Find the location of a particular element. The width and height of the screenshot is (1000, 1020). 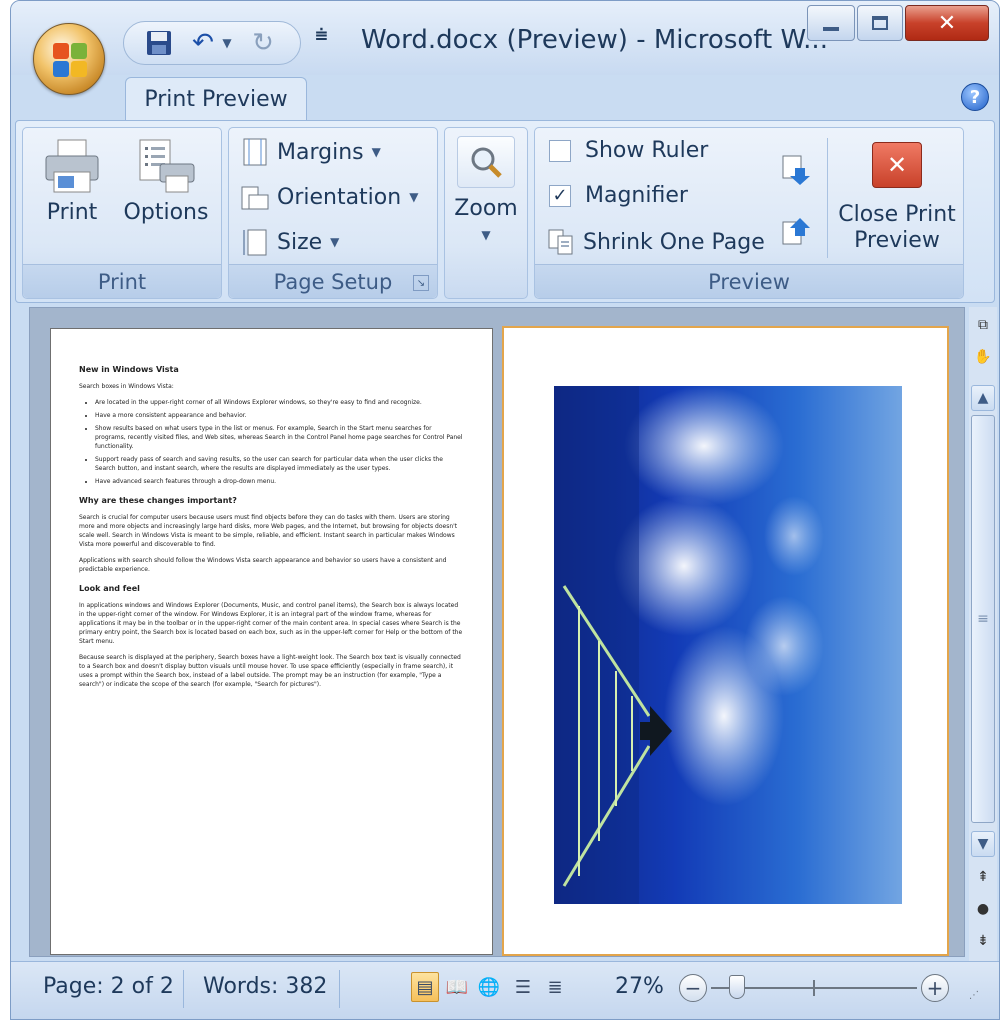

orientation-dropdown-icon: ▼ is located at coordinates (414, 197).